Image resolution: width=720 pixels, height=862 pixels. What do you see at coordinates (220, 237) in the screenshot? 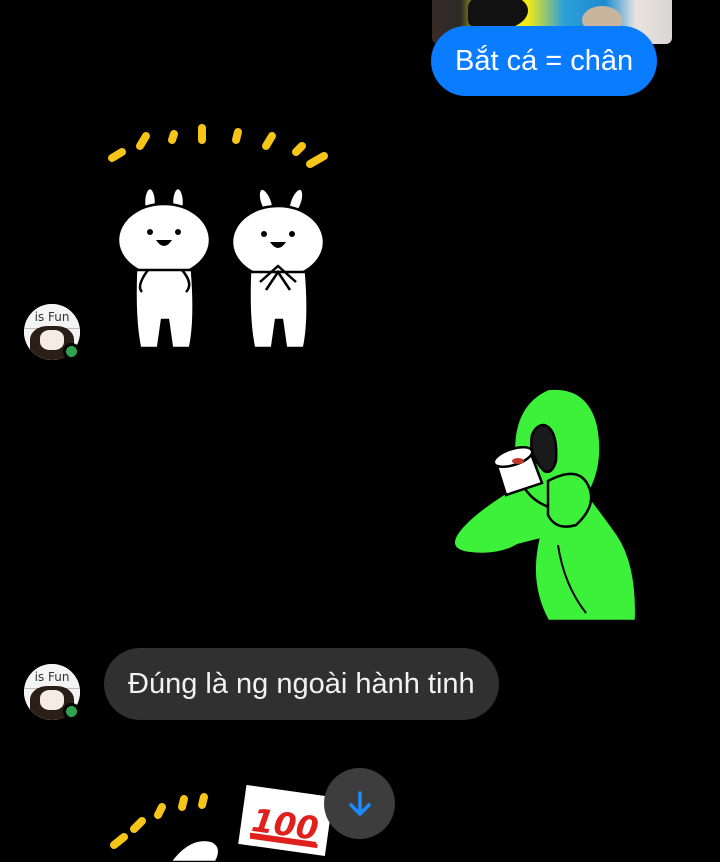
I see `bunnies-sticker` at bounding box center [220, 237].